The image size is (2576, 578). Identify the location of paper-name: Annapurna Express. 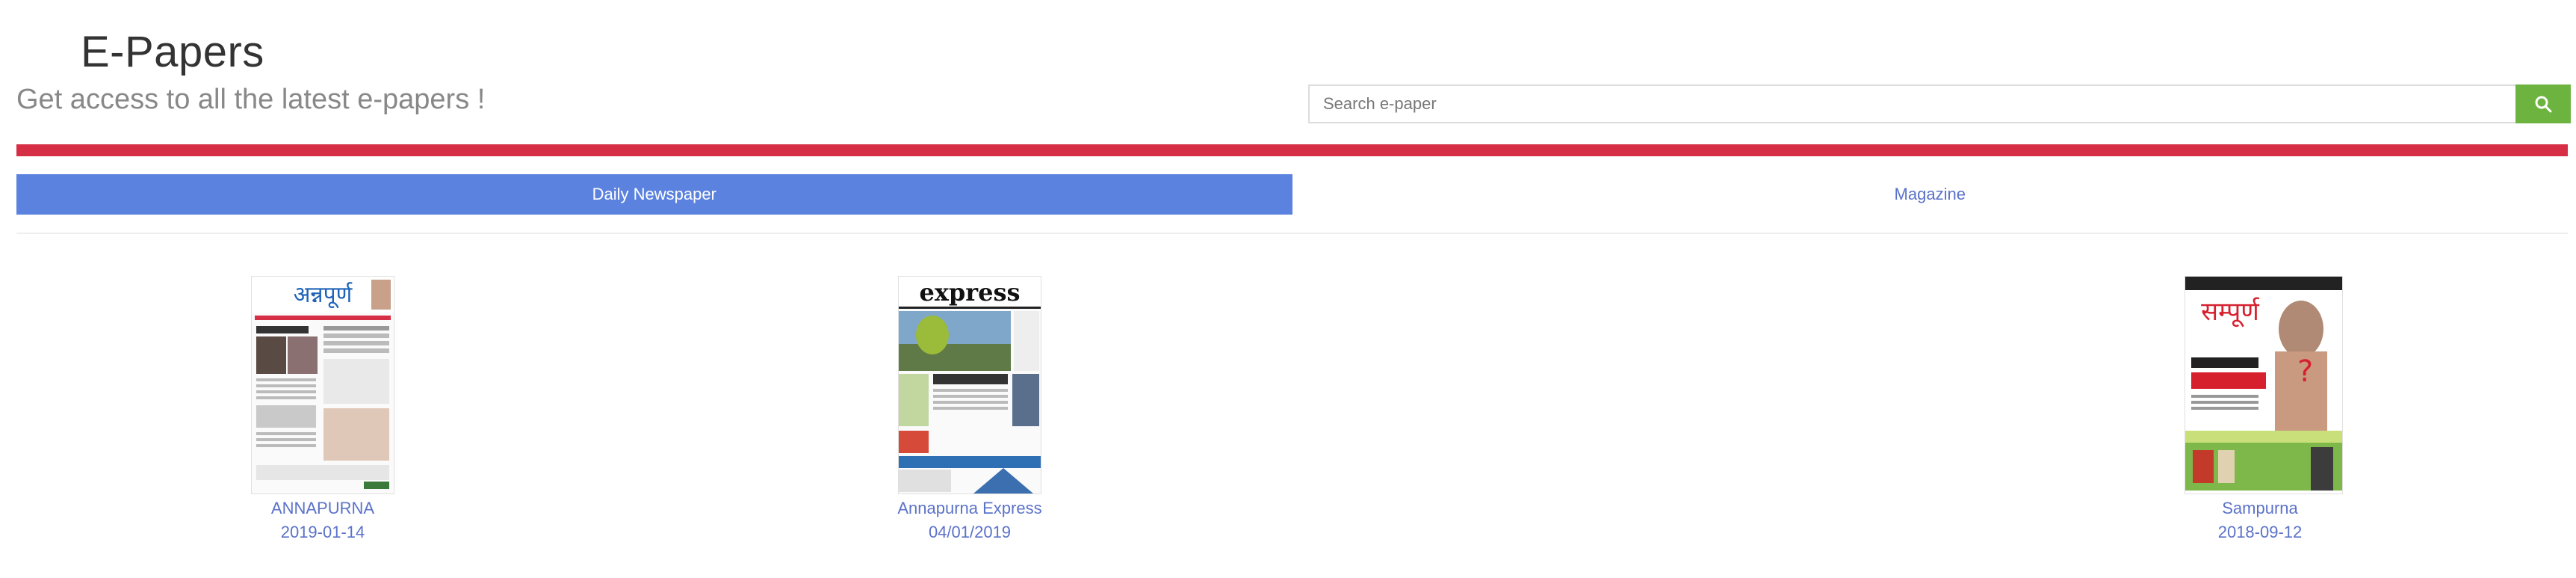
(969, 508).